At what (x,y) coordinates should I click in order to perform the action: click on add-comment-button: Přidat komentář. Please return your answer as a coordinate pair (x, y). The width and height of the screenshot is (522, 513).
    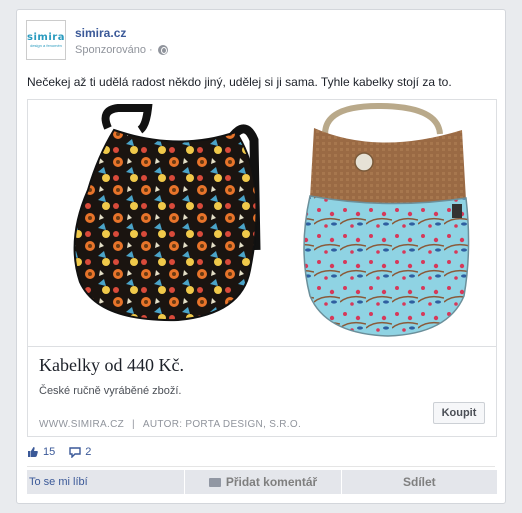
    Looking at the image, I should click on (262, 482).